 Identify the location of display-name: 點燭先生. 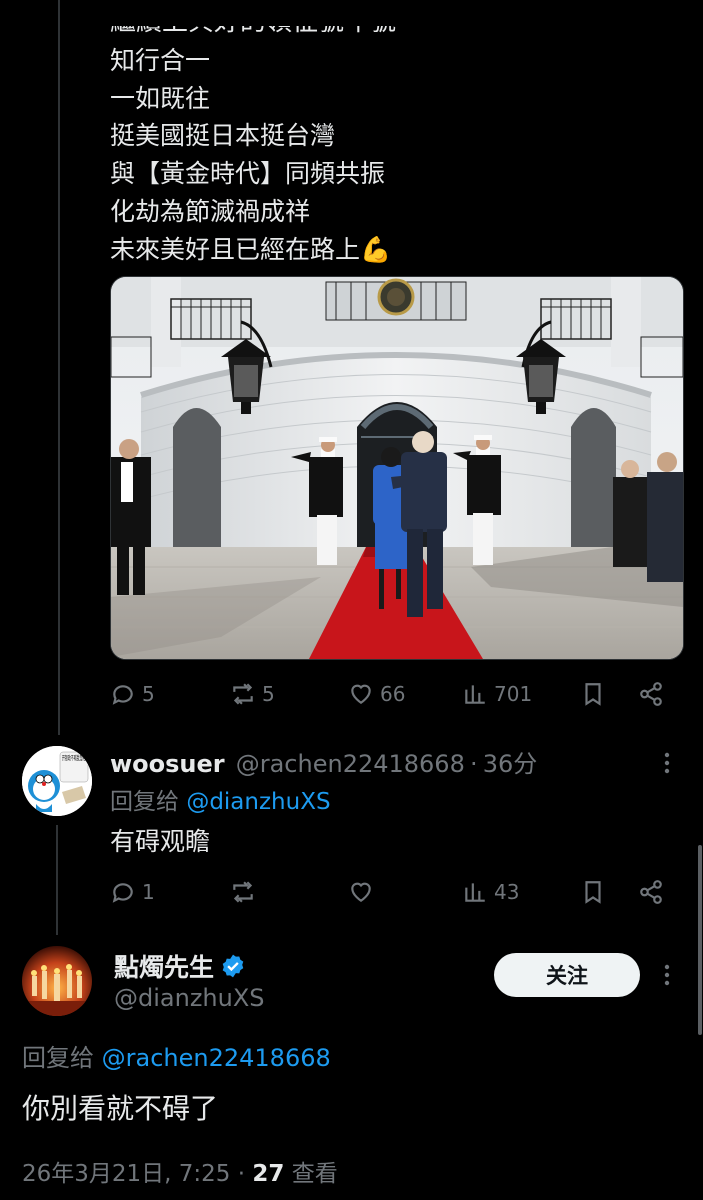
(164, 966).